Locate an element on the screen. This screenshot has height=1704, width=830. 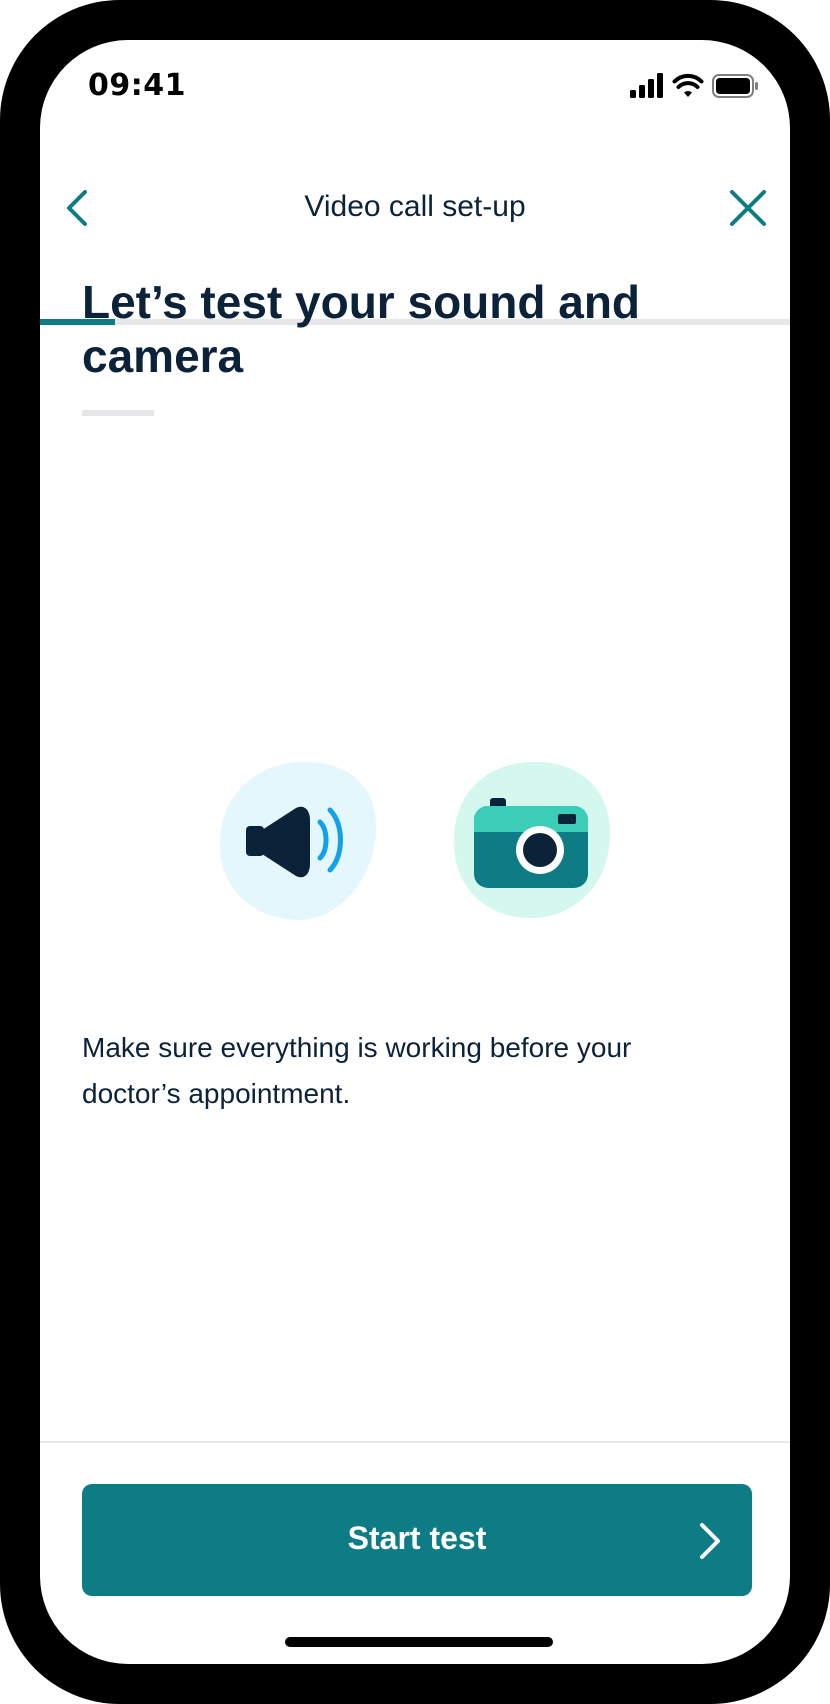
heading-divider is located at coordinates (118, 413).